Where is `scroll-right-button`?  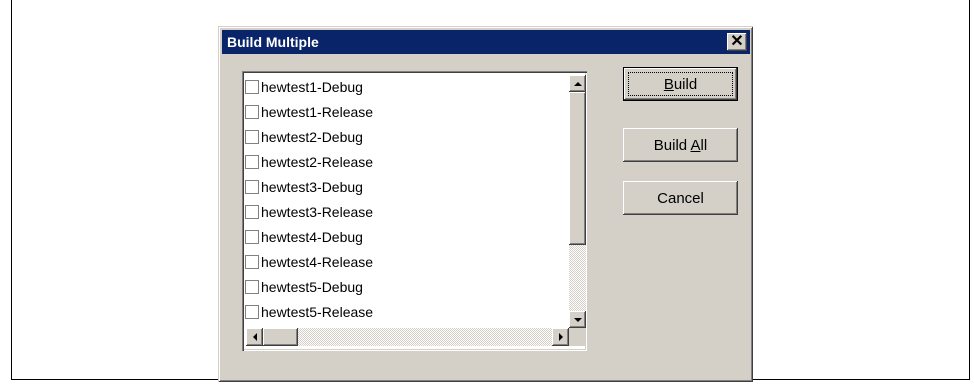
scroll-right-button is located at coordinates (560, 337).